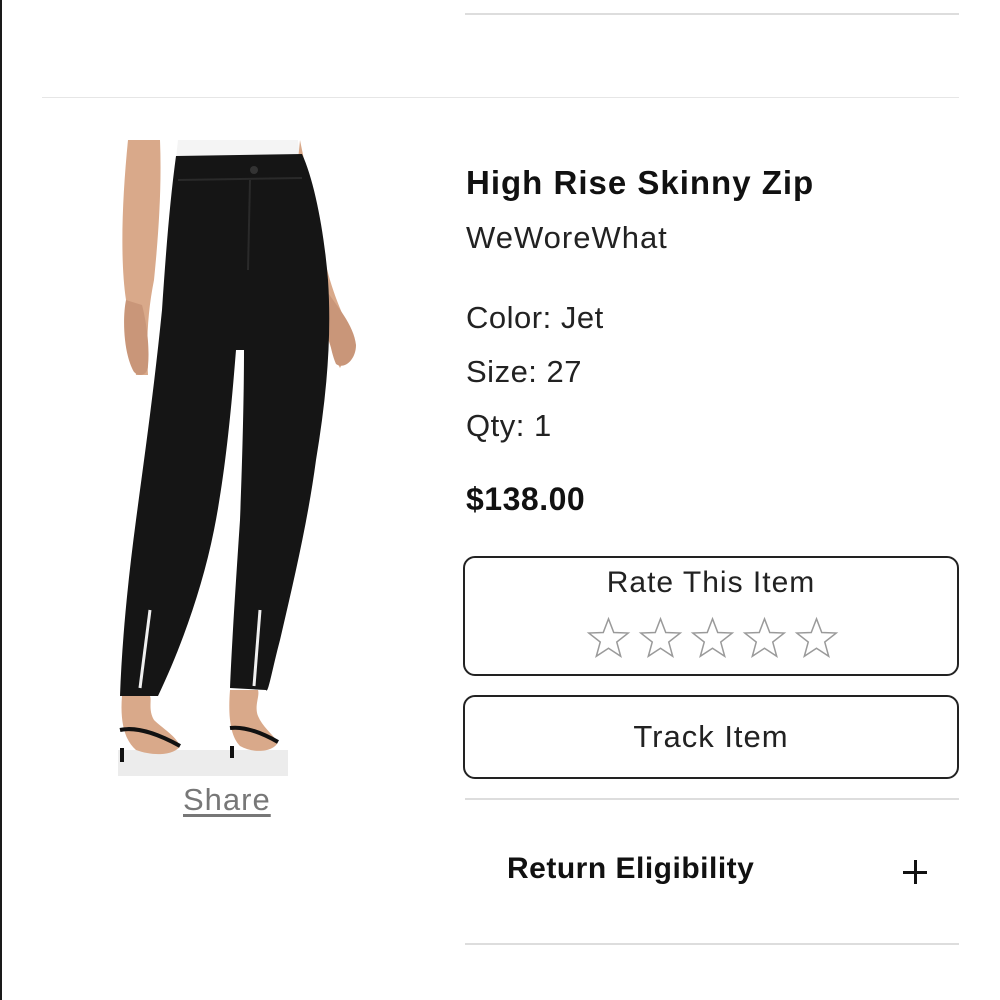 The height and width of the screenshot is (1000, 1000). Describe the element at coordinates (711, 582) in the screenshot. I see `rate-title: Rate This Item` at that location.